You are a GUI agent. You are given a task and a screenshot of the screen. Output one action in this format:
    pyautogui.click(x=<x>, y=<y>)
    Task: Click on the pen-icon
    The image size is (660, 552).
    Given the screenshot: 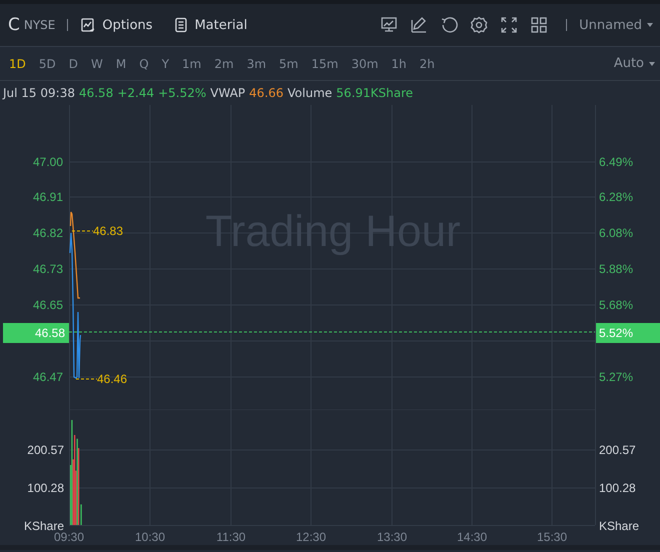 What is the action you would take?
    pyautogui.click(x=419, y=25)
    